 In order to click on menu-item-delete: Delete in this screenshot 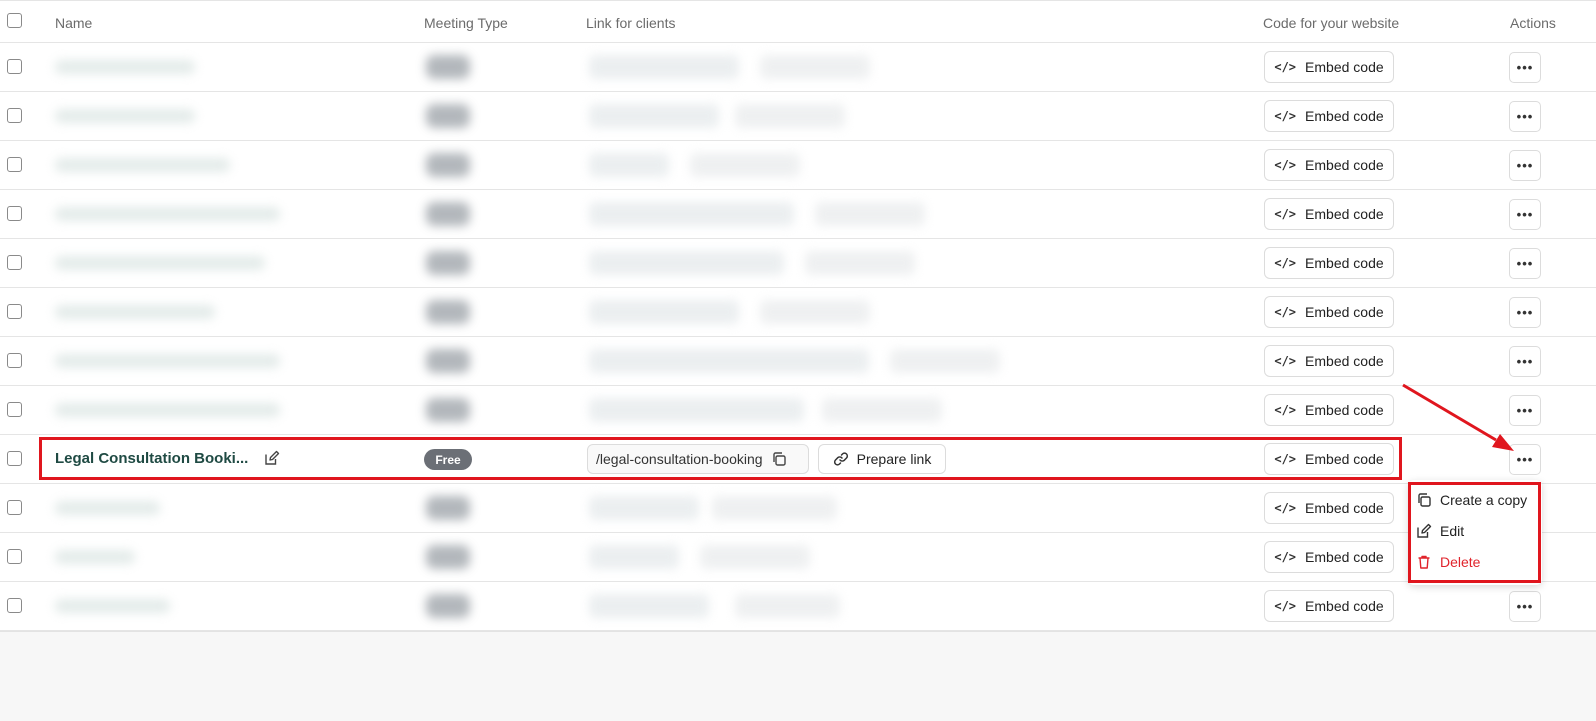, I will do `click(1448, 562)`.